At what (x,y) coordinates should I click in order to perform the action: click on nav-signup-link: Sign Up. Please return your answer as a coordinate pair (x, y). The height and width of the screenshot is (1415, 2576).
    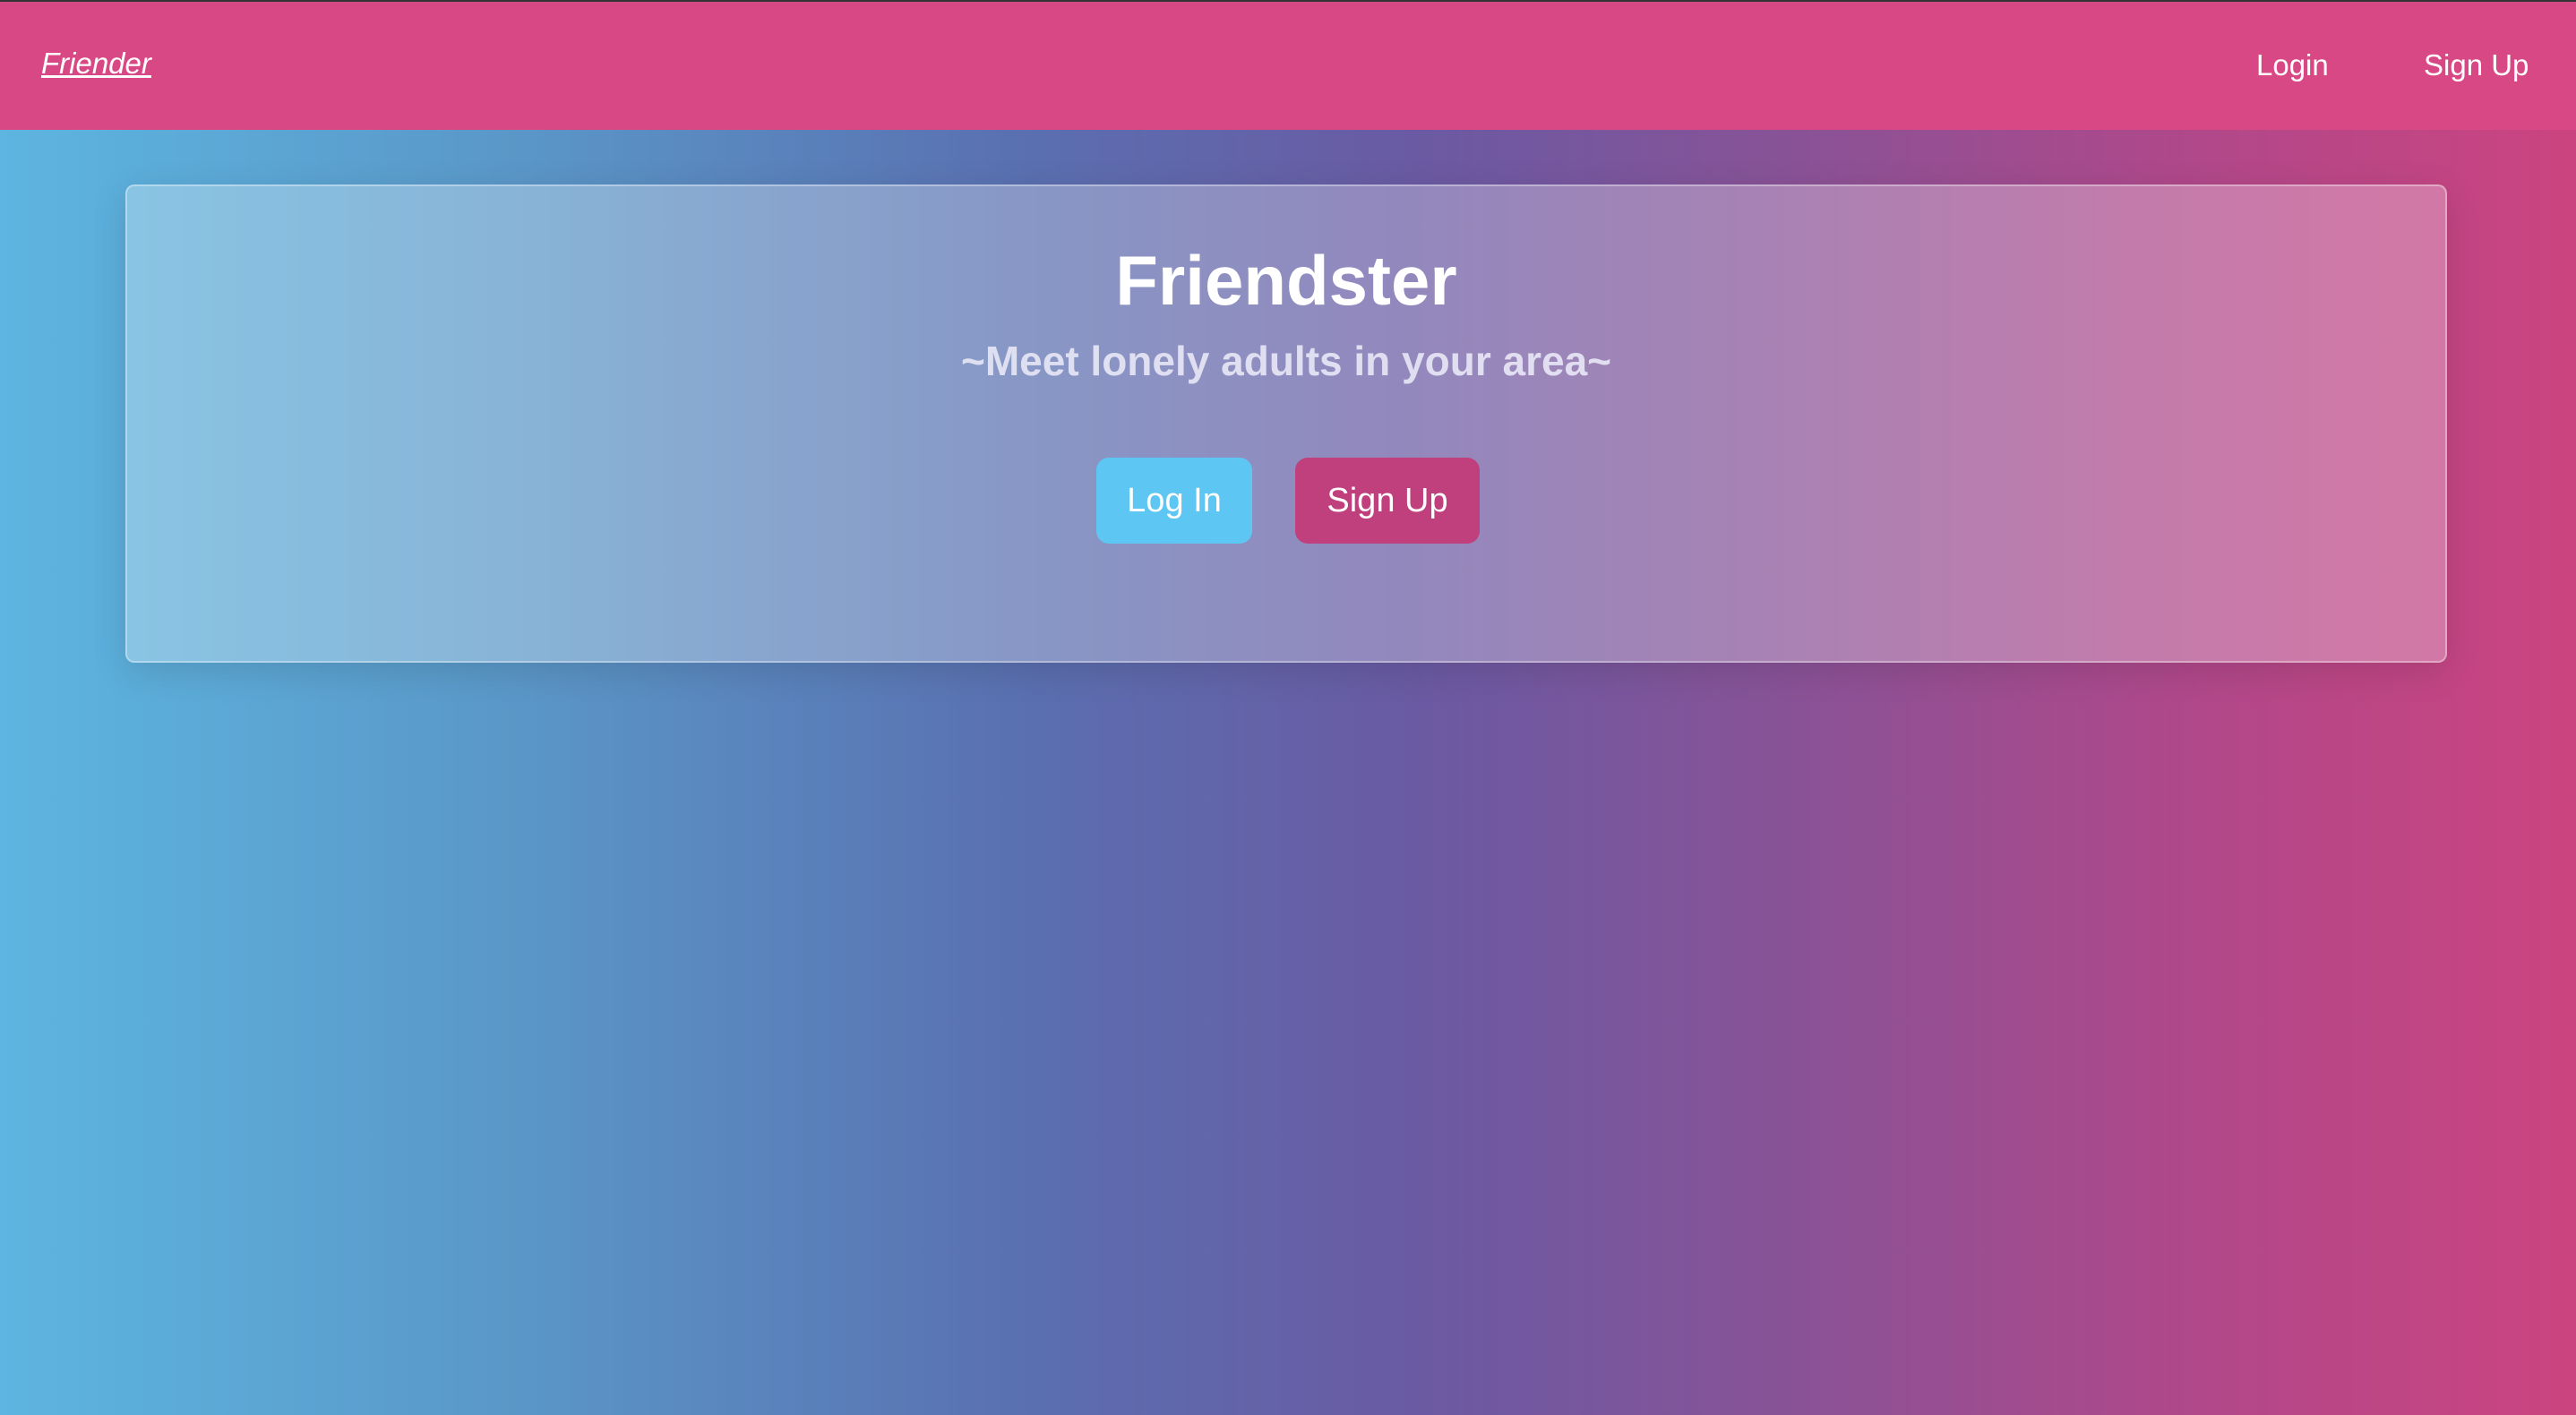
    Looking at the image, I should click on (2476, 65).